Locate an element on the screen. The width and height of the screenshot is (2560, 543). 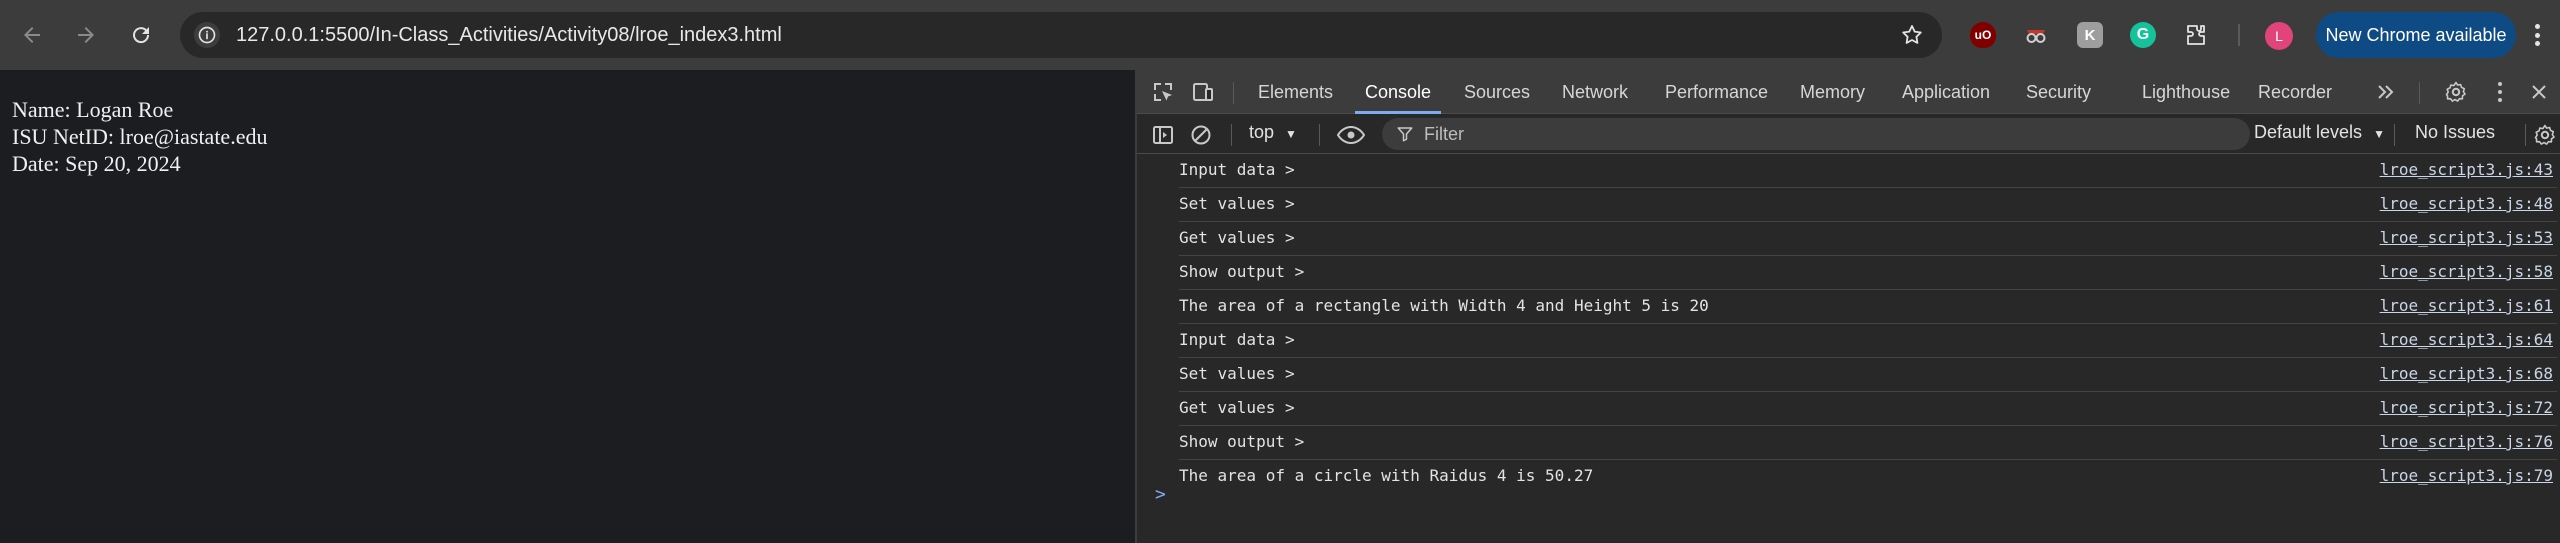
log-source-link: lroe_script3.js:76 is located at coordinates (2466, 441).